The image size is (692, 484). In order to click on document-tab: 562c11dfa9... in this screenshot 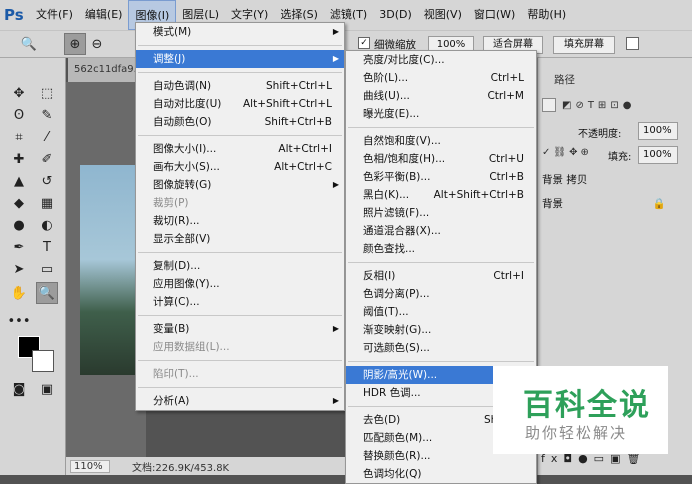, I will do `click(103, 70)`.